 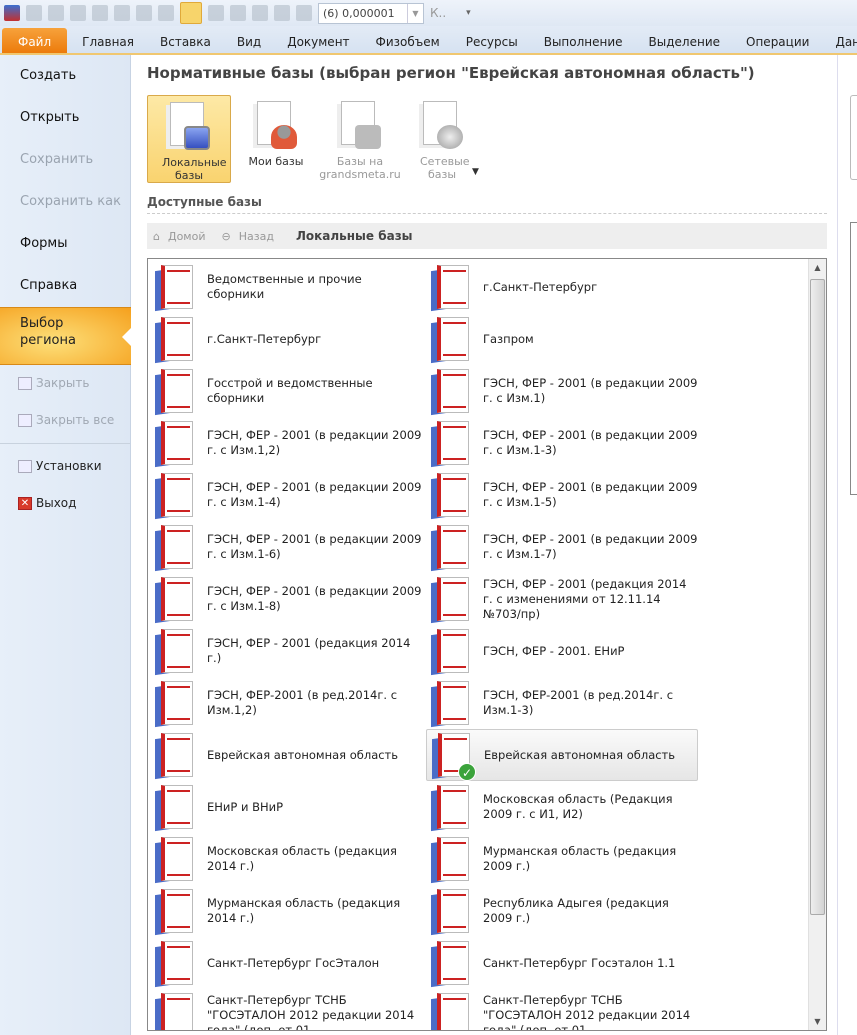 I want to click on structure-icon, so click(x=282, y=13).